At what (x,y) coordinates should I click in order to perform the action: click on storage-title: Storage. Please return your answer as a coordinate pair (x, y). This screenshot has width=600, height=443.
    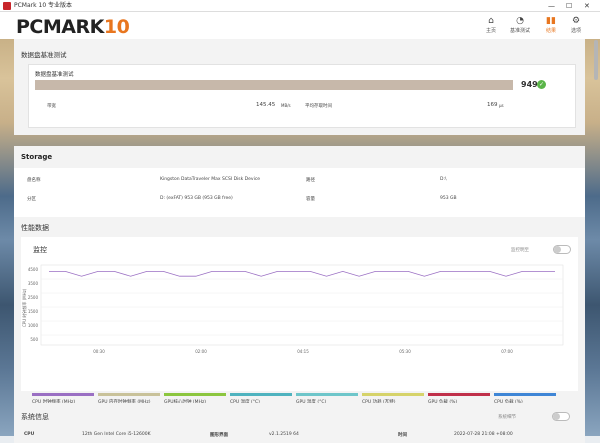
    Looking at the image, I should click on (37, 157).